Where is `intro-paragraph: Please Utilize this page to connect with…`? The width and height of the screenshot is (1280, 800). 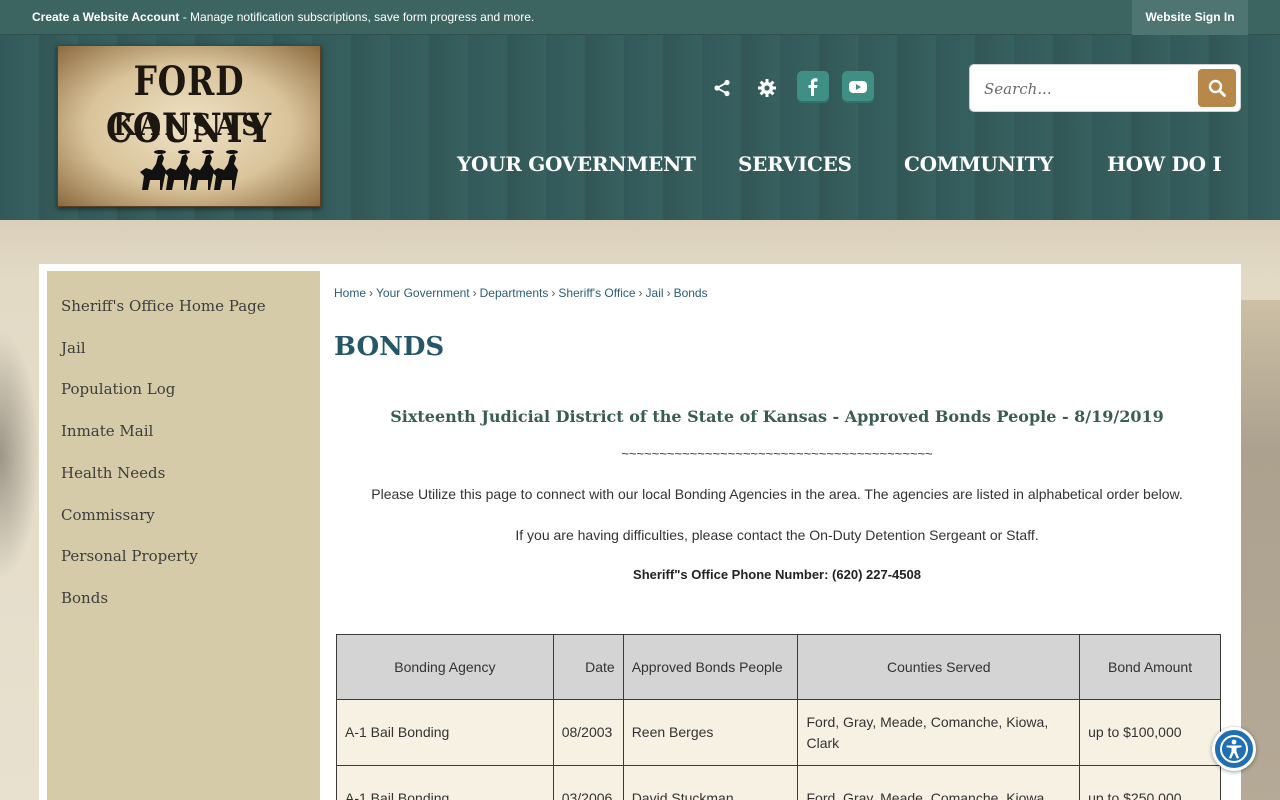
intro-paragraph: Please Utilize this page to connect with… is located at coordinates (777, 494).